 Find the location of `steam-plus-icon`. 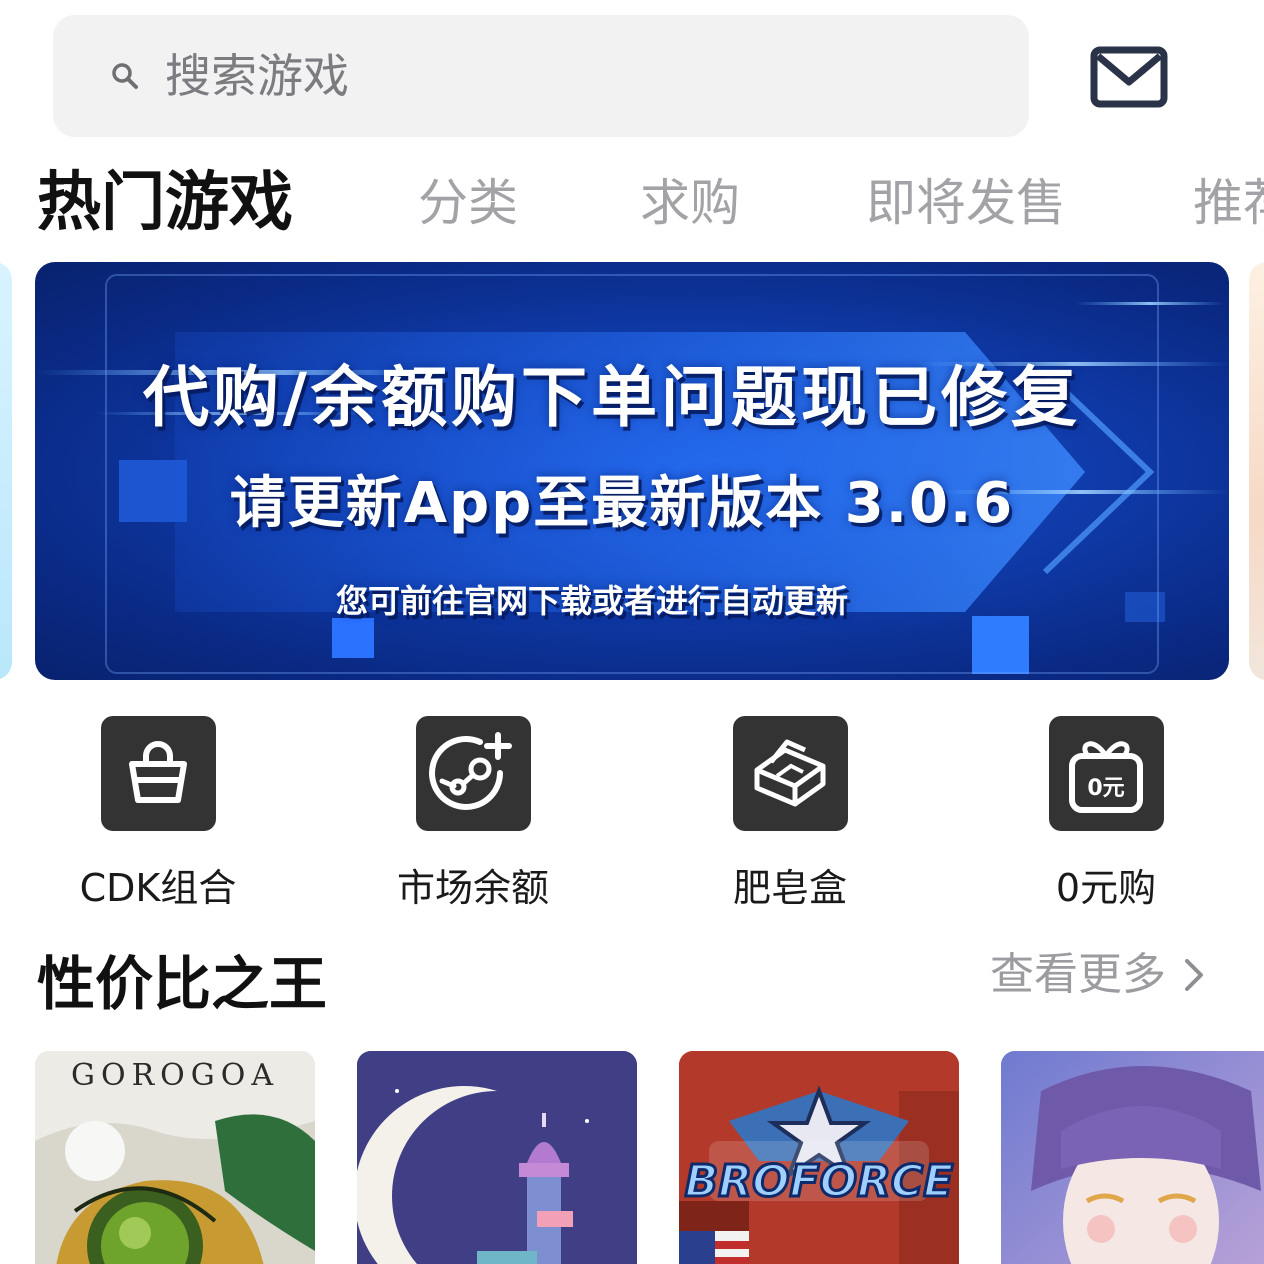

steam-plus-icon is located at coordinates (473, 773).